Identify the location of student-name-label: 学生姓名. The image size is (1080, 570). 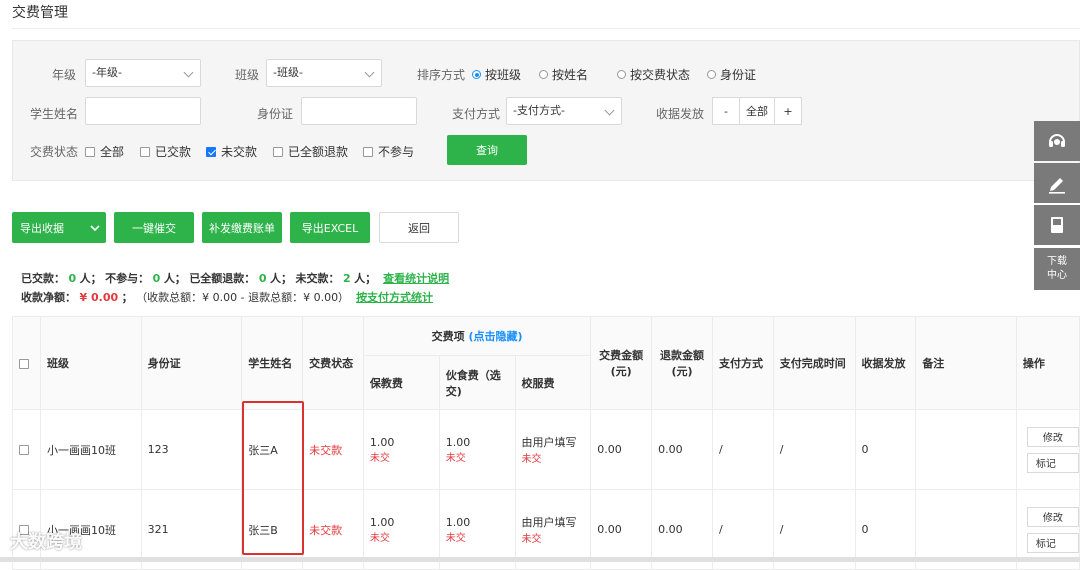
(54, 114).